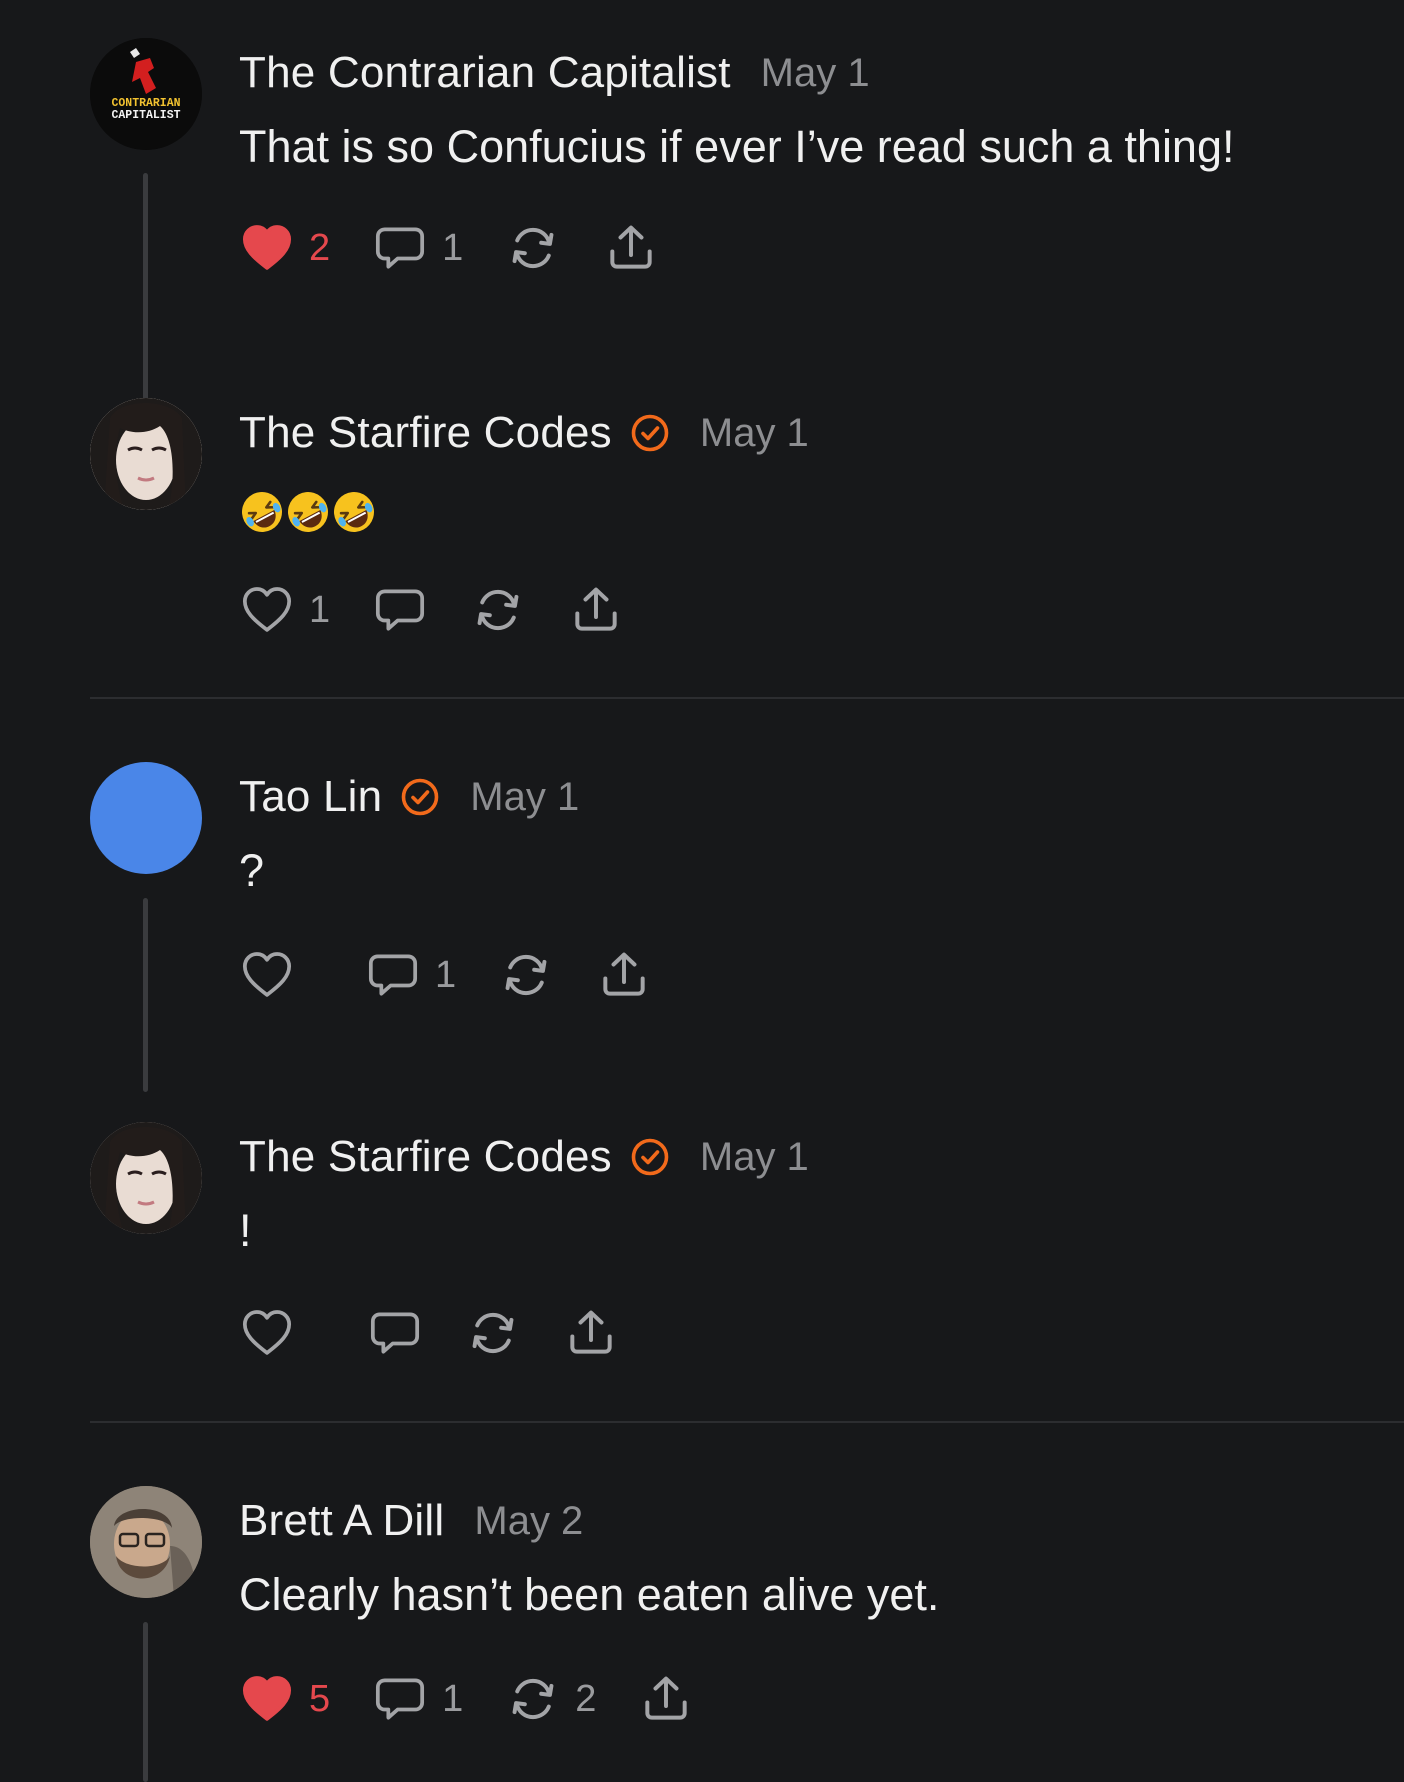 The image size is (1404, 1782). Describe the element at coordinates (310, 797) in the screenshot. I see `author-name: Tao Lin` at that location.